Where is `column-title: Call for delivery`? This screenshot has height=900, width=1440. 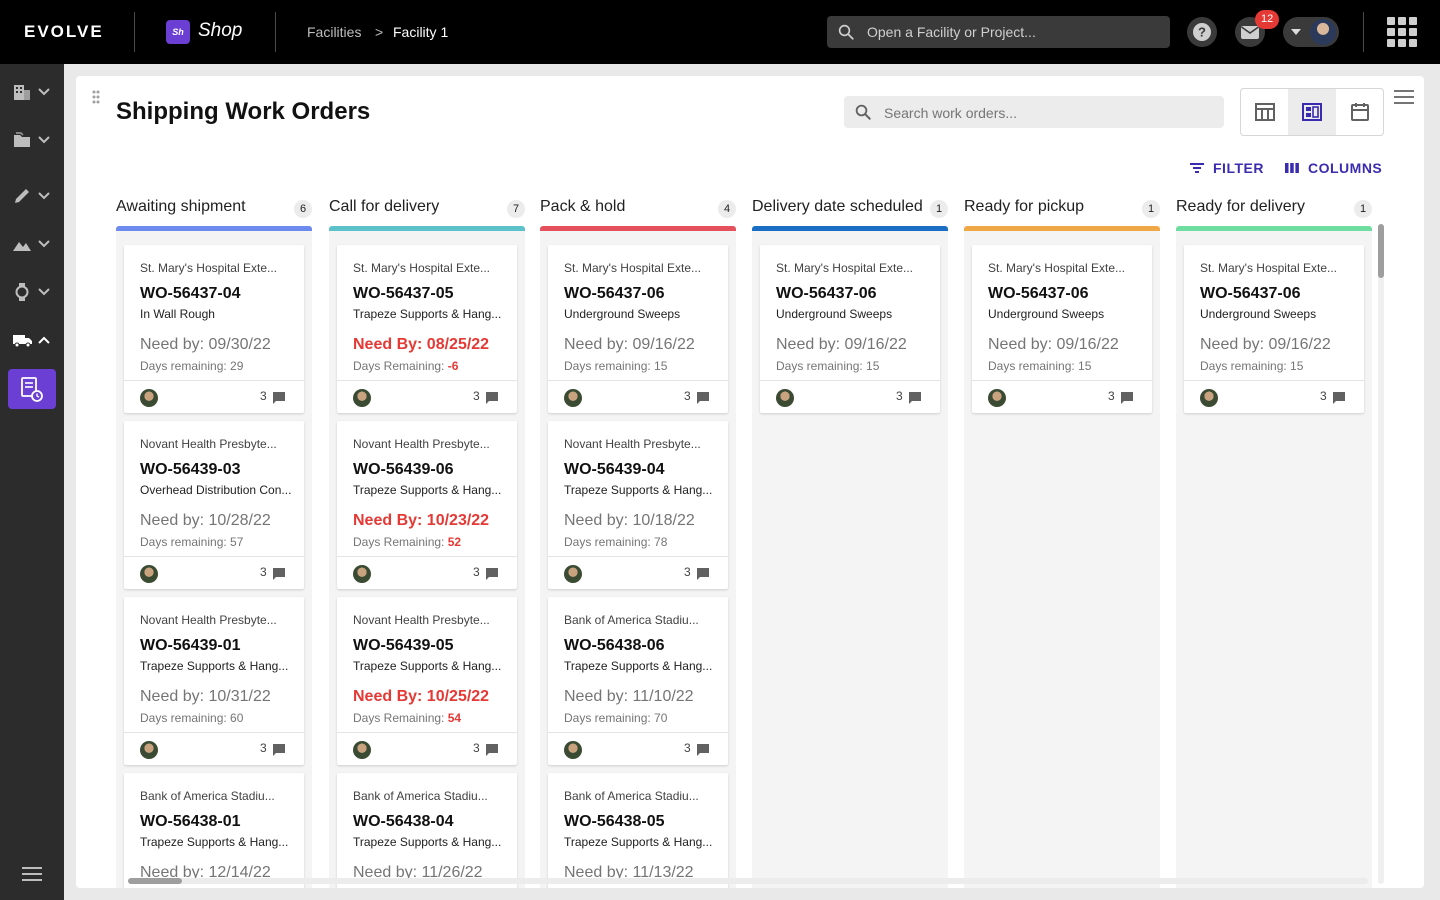 column-title: Call for delivery is located at coordinates (384, 206).